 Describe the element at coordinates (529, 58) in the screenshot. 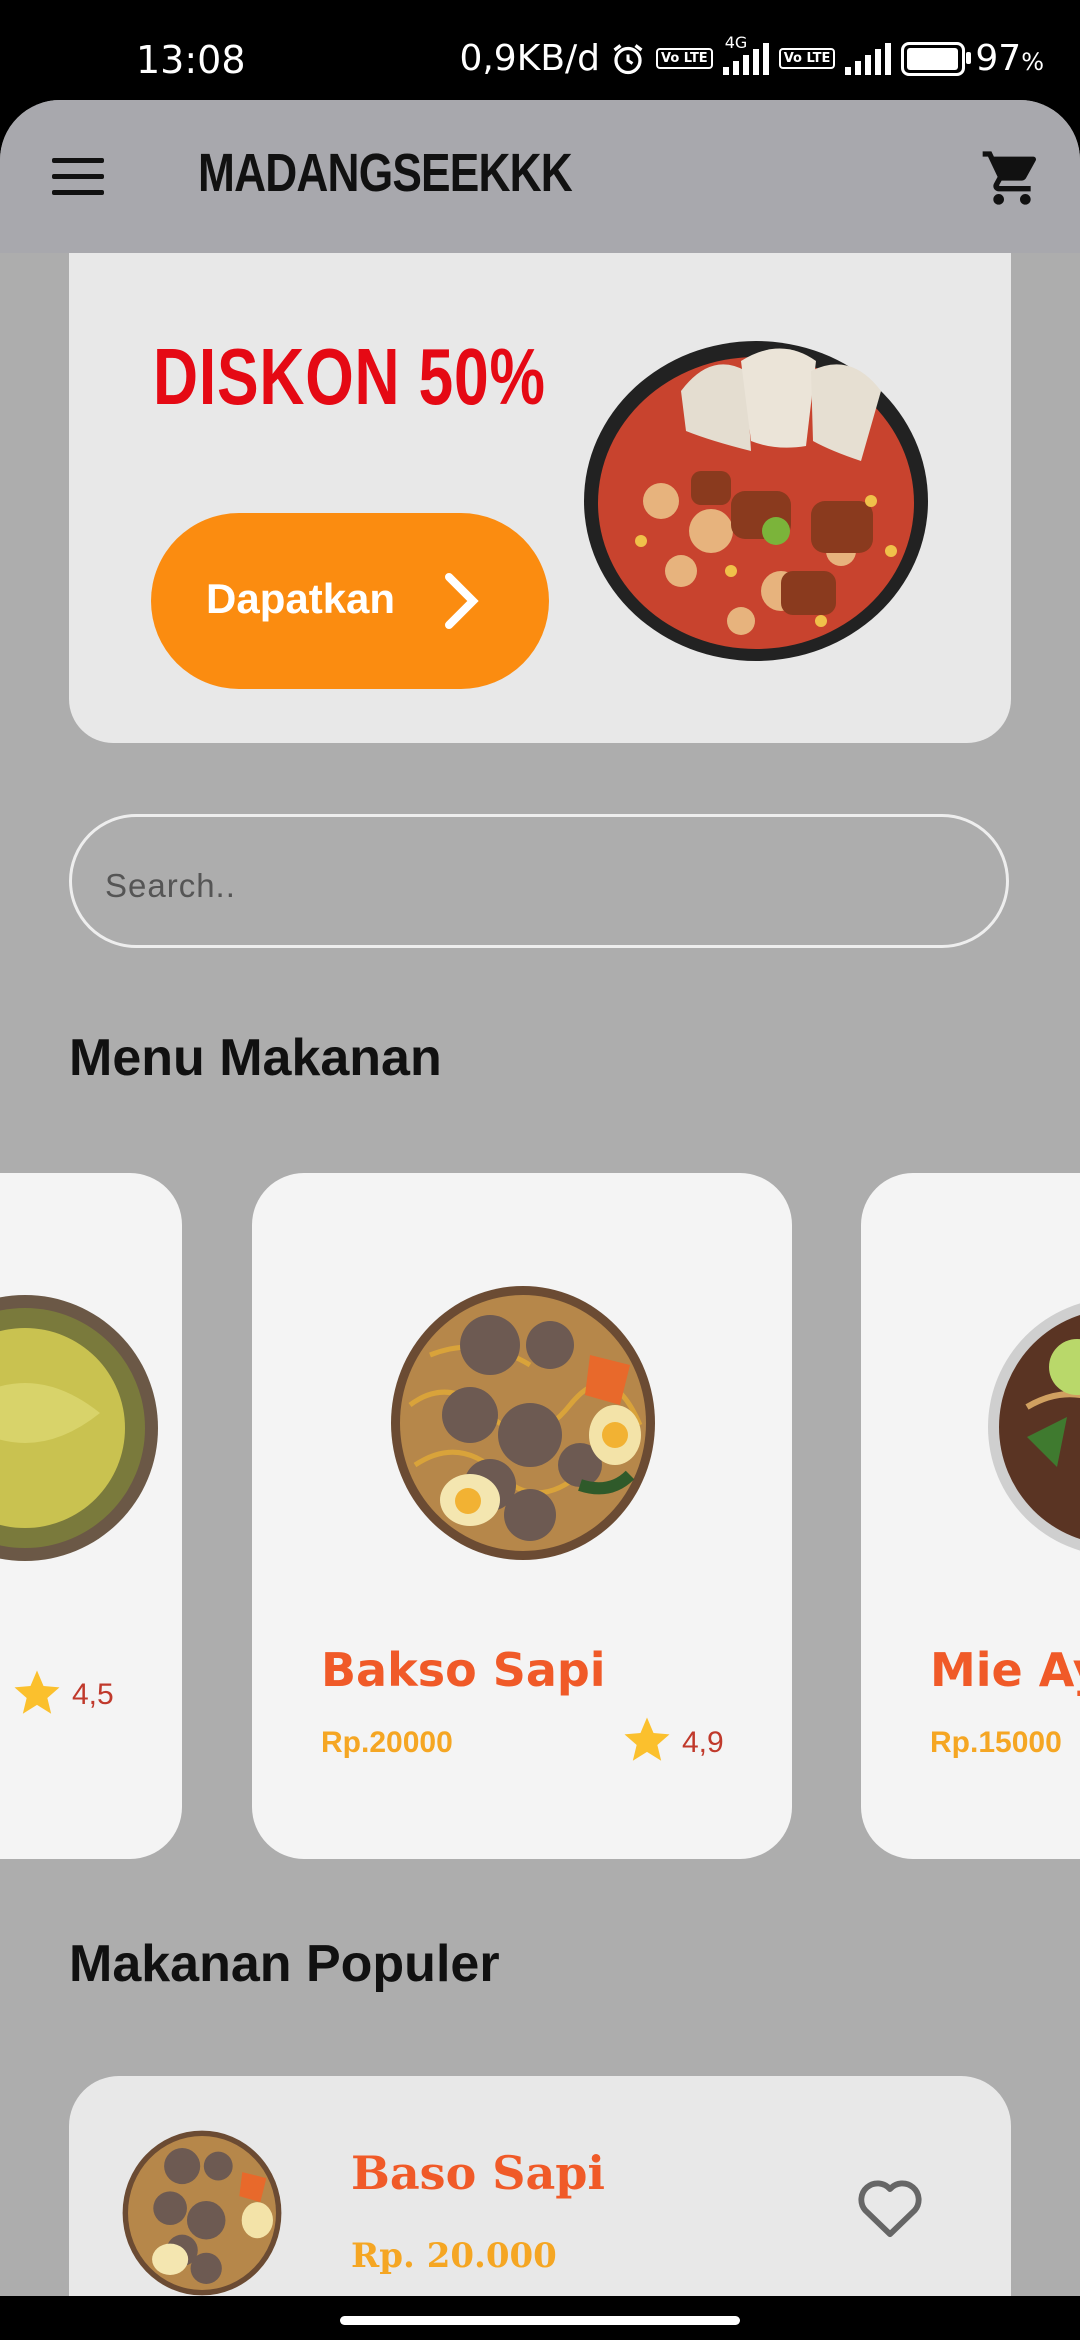

I see `network-speed: 0,9KB/d` at that location.